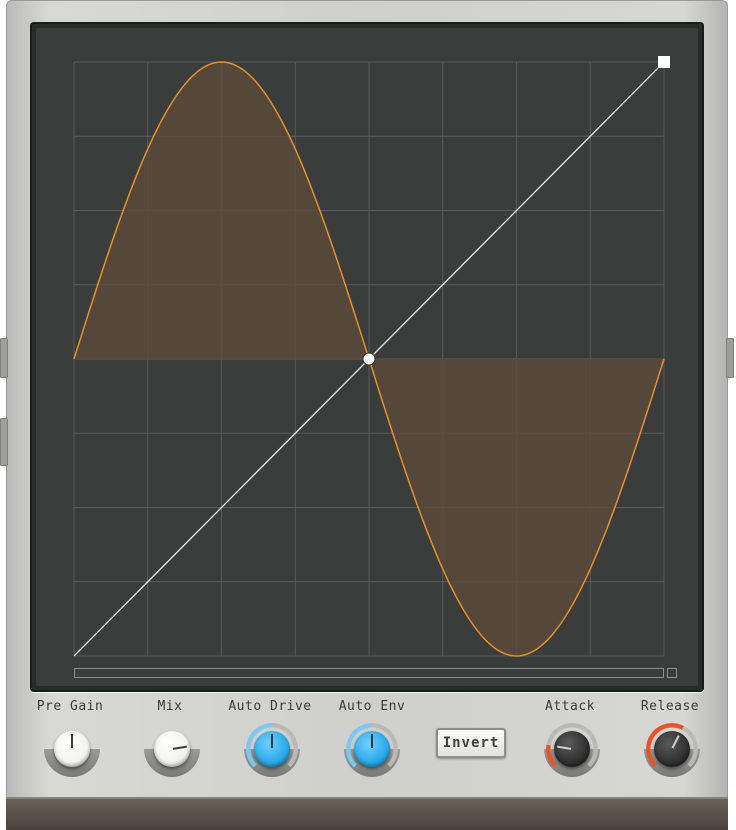 This screenshot has height=830, width=736. Describe the element at coordinates (70, 706) in the screenshot. I see `pre-gain-label: Pre Gain` at that location.